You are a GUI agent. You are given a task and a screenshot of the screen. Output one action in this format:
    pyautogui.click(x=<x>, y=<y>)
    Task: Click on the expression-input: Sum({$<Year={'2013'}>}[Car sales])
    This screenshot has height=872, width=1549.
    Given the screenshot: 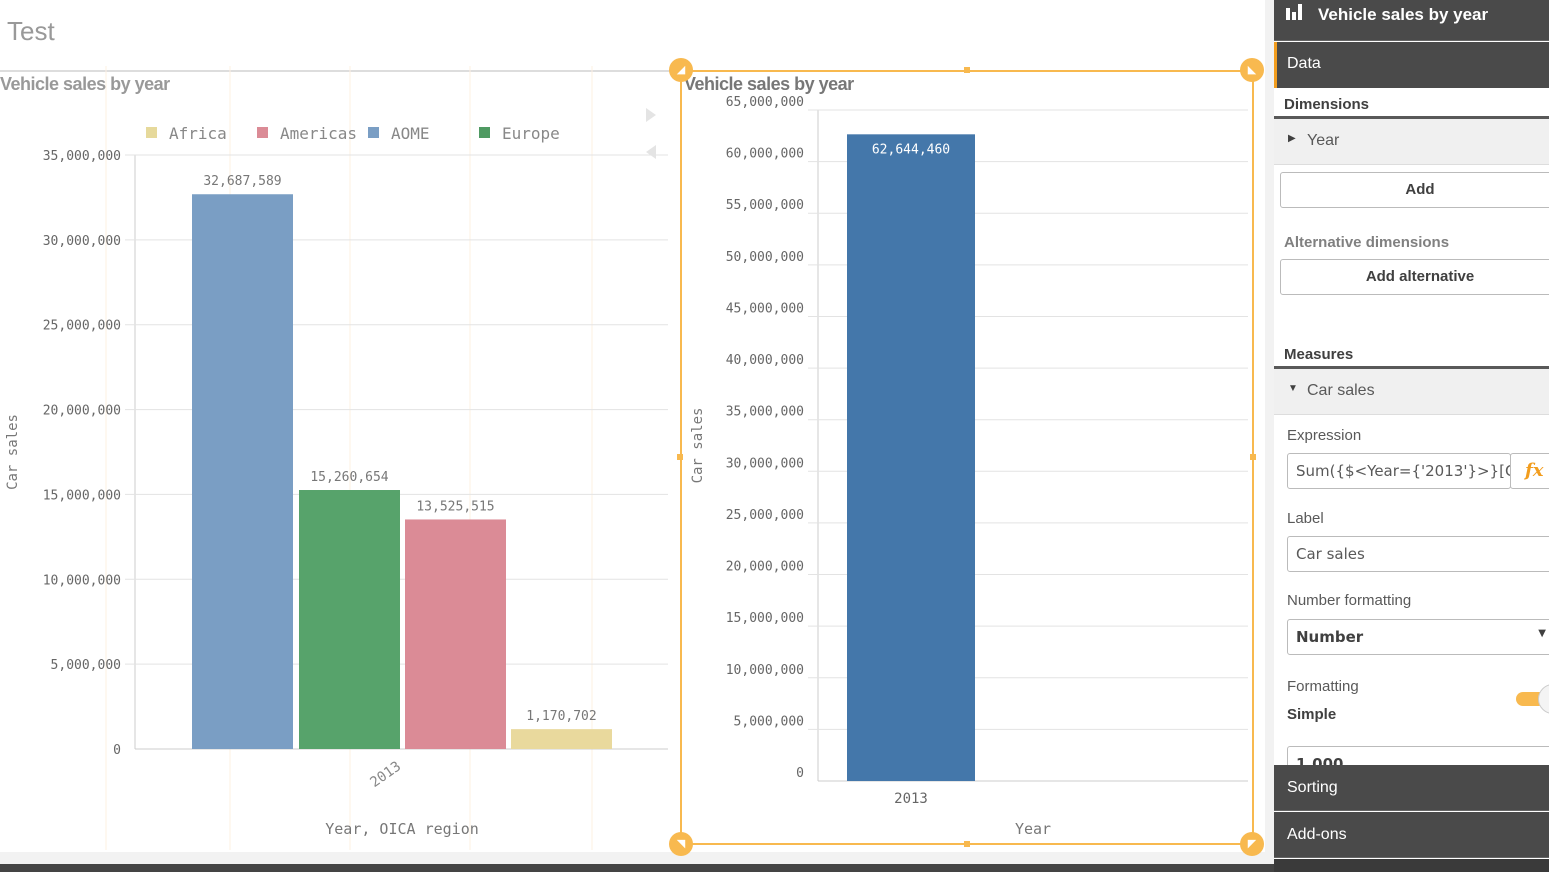 What is the action you would take?
    pyautogui.click(x=1399, y=471)
    